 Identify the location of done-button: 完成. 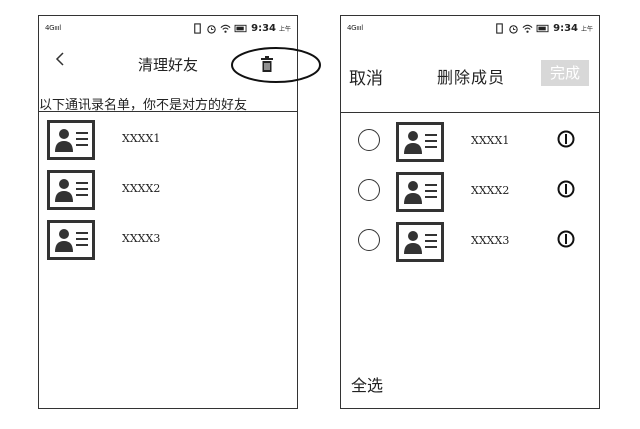
(565, 73).